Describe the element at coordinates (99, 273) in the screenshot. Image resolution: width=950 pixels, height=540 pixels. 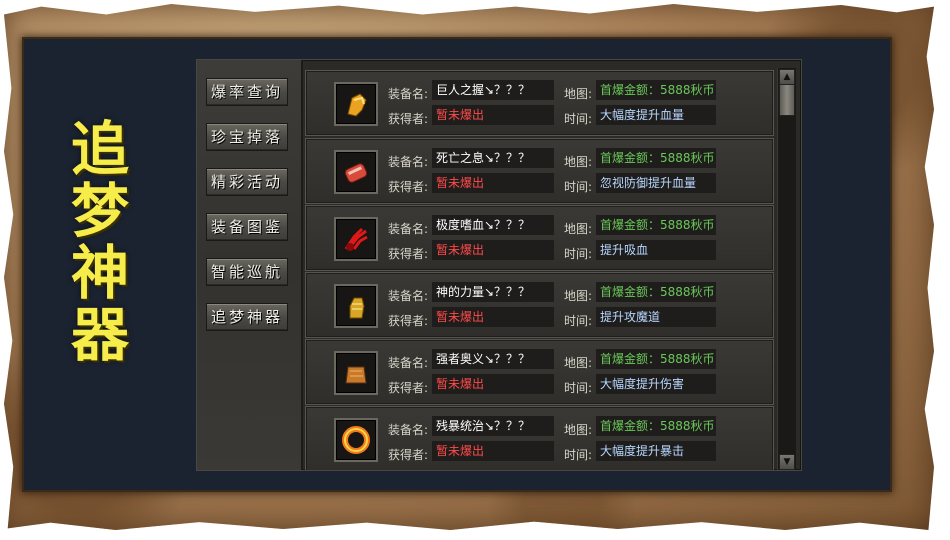
I see `title-char: 神` at that location.